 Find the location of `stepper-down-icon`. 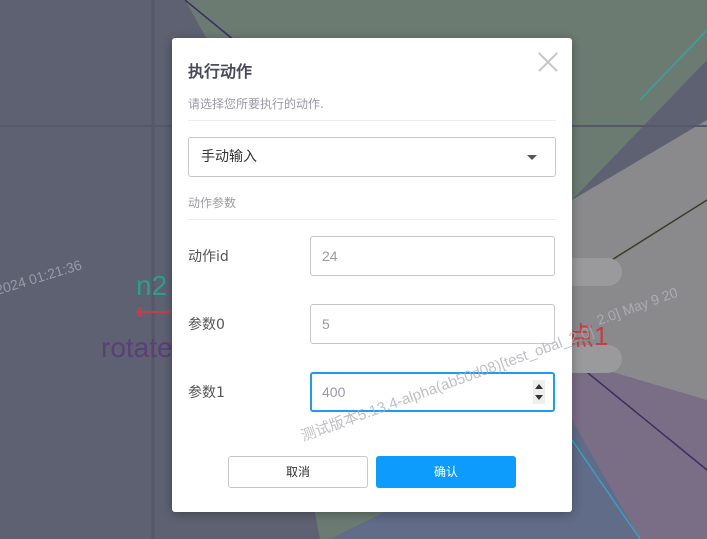

stepper-down-icon is located at coordinates (539, 397).